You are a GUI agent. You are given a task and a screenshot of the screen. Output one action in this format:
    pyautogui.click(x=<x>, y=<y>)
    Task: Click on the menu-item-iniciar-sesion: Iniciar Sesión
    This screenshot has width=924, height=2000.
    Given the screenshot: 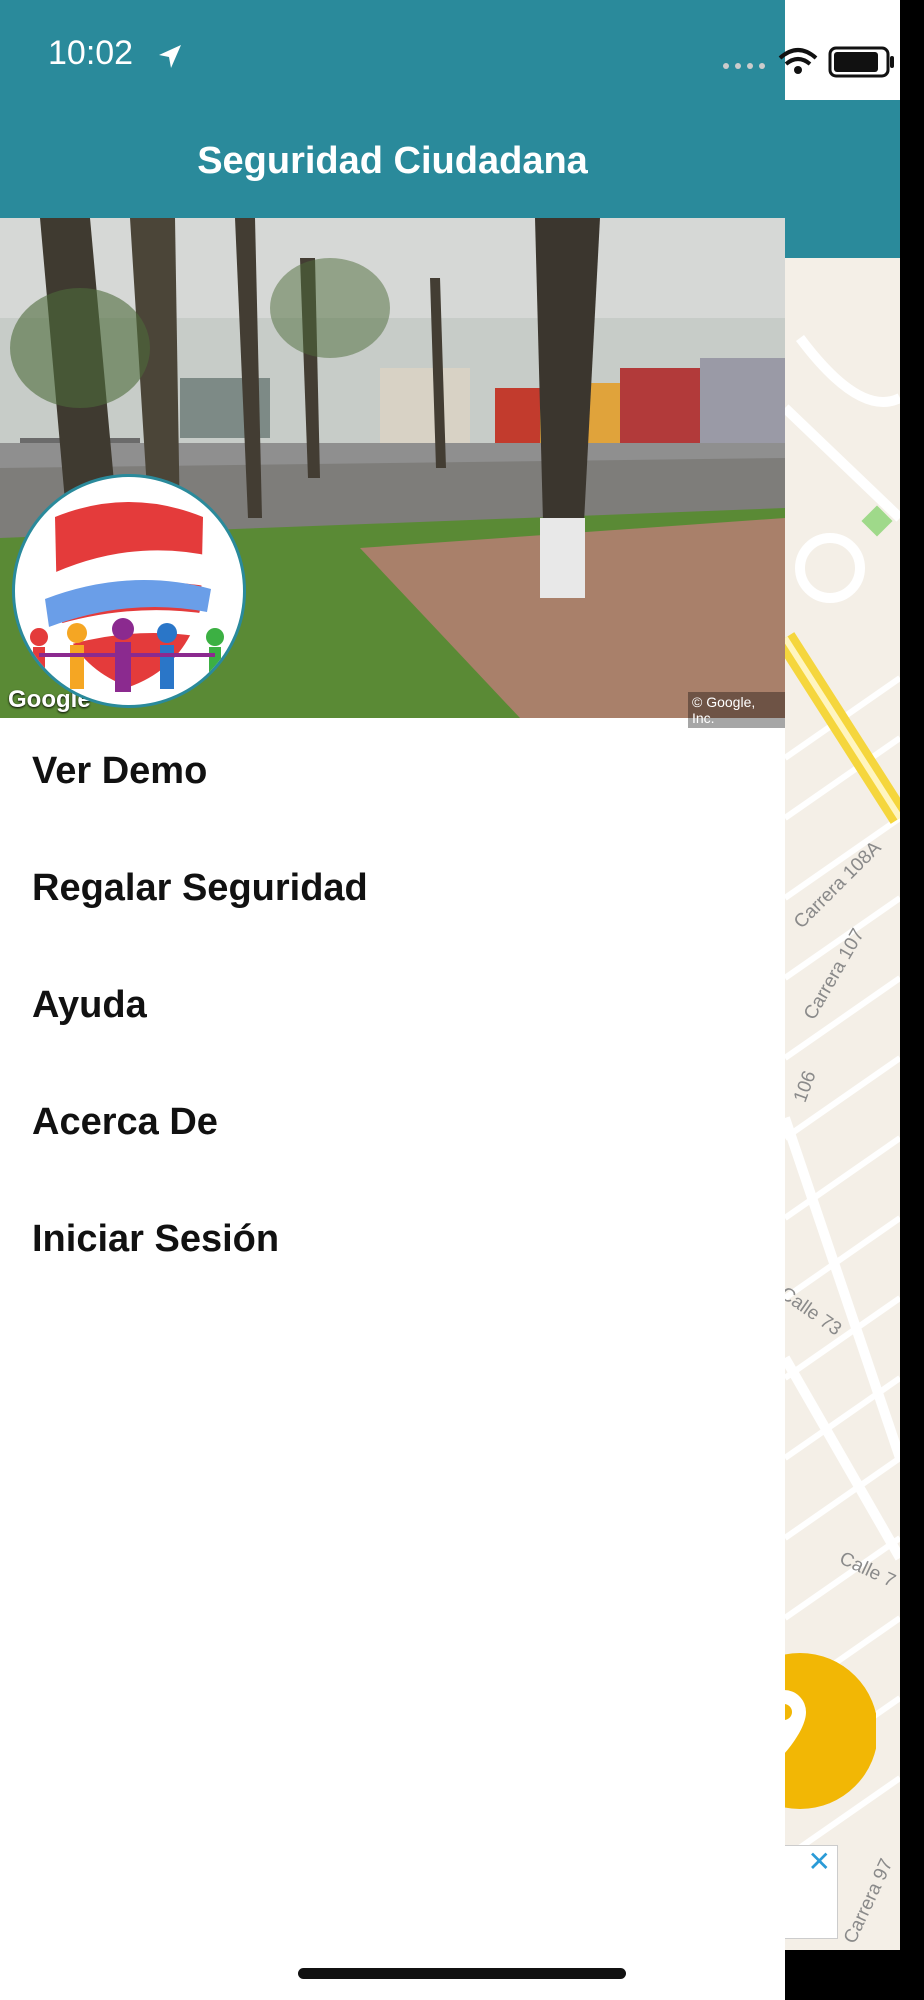 What is the action you would take?
    pyautogui.click(x=392, y=1244)
    